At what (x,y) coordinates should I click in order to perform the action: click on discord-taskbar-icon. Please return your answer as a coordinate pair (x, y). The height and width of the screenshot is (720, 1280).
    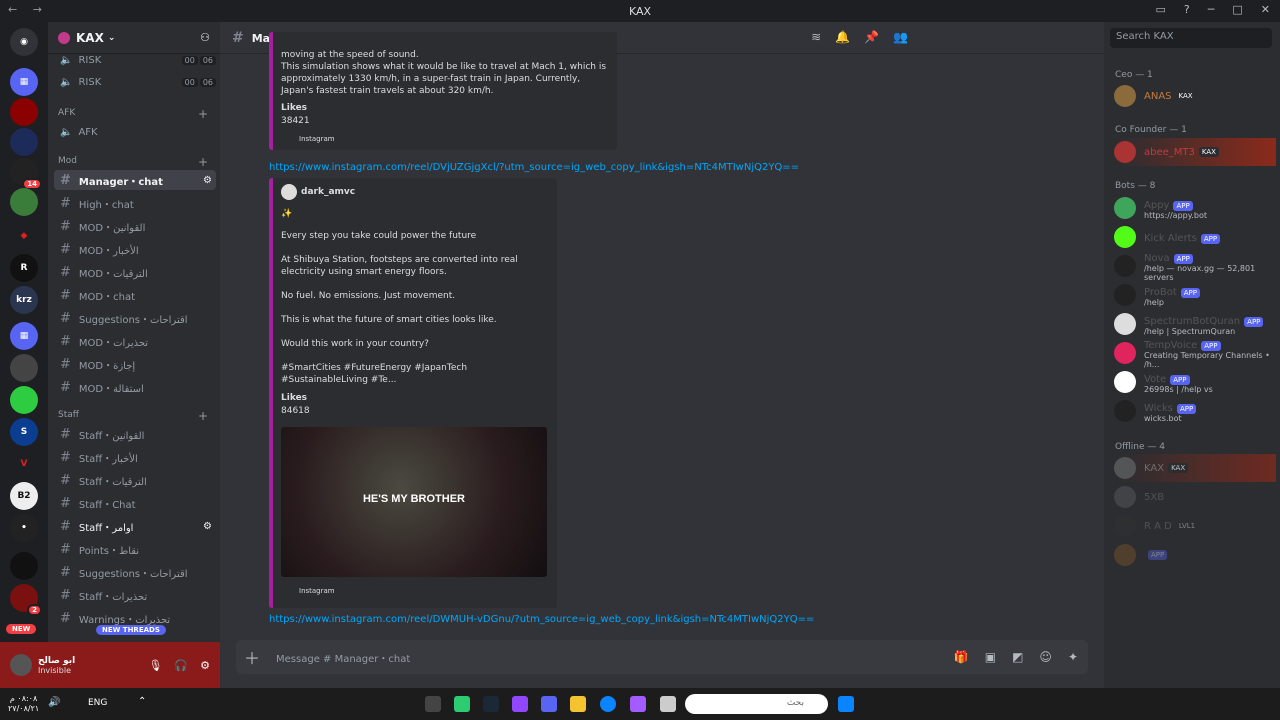
    Looking at the image, I should click on (549, 704).